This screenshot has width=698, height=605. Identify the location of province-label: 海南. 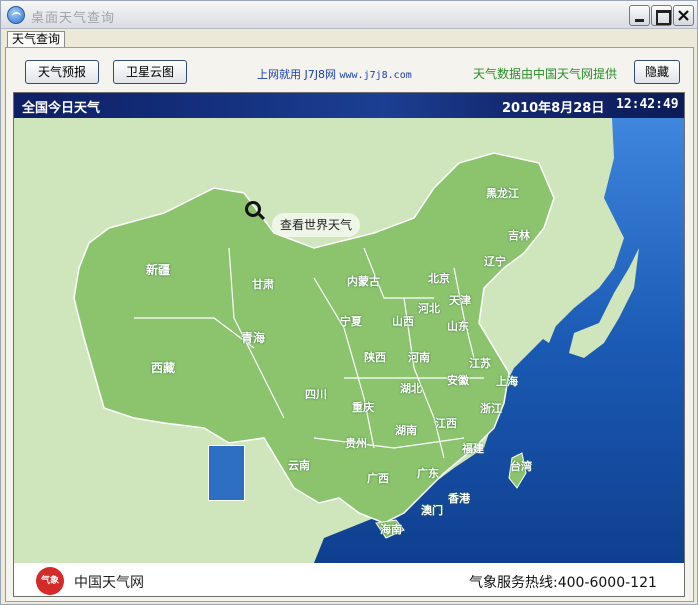
(391, 529).